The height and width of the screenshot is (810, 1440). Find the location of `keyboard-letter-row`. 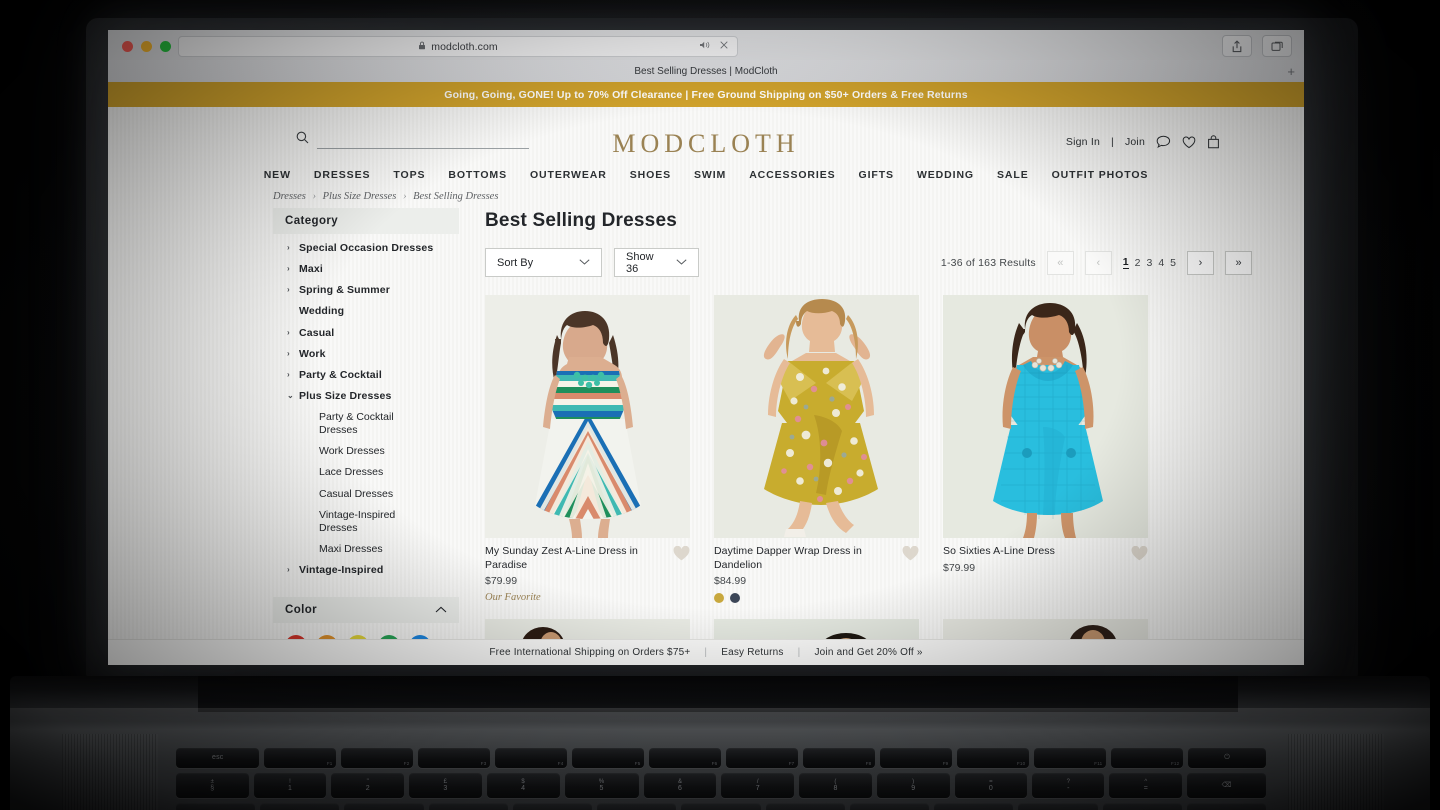

keyboard-letter-row is located at coordinates (721, 806).